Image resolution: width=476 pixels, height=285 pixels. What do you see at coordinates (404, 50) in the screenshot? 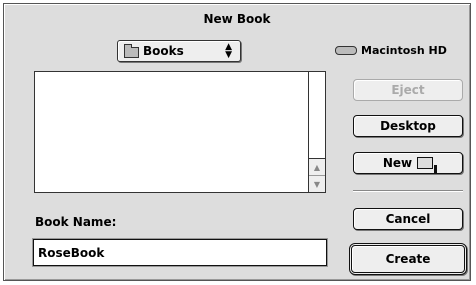
I see `volume-label: Macintosh HD` at bounding box center [404, 50].